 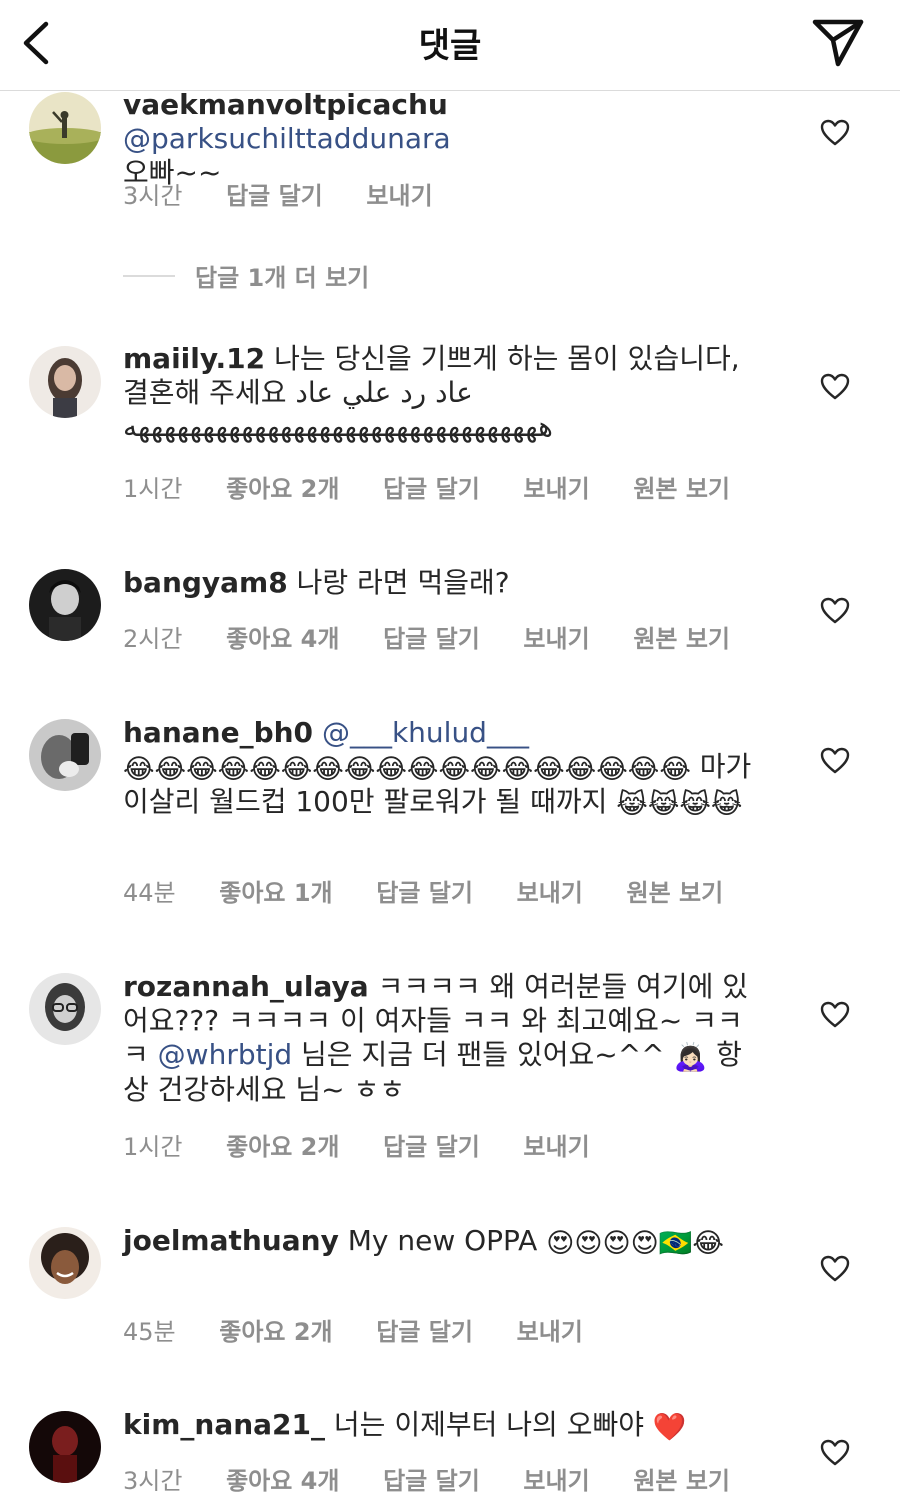 I want to click on comment-emoji: 🙇🏻‍♀️, so click(x=690, y=1057).